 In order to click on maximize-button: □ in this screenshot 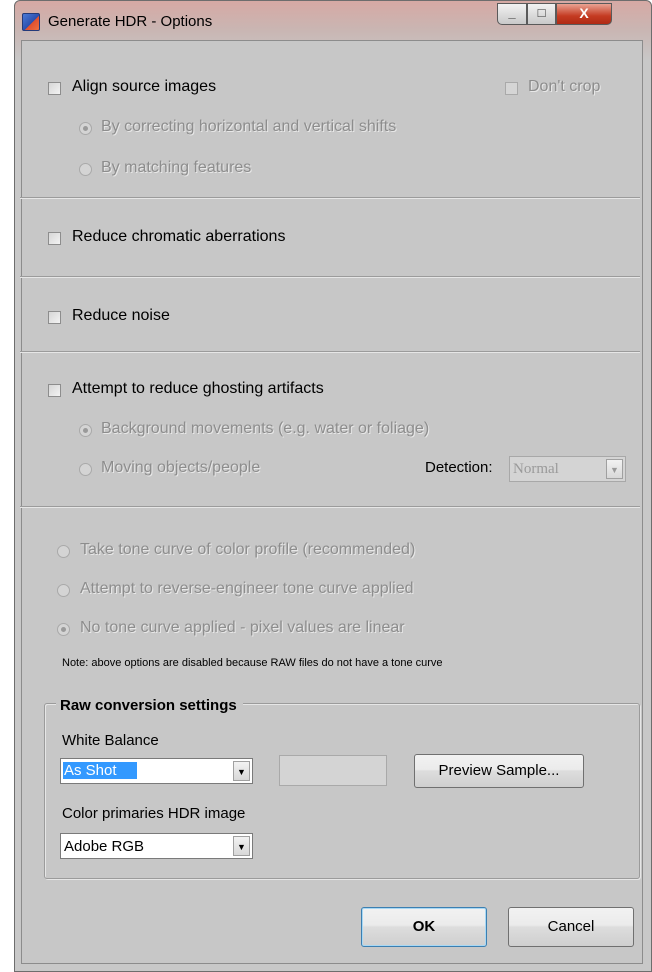, I will do `click(541, 14)`.